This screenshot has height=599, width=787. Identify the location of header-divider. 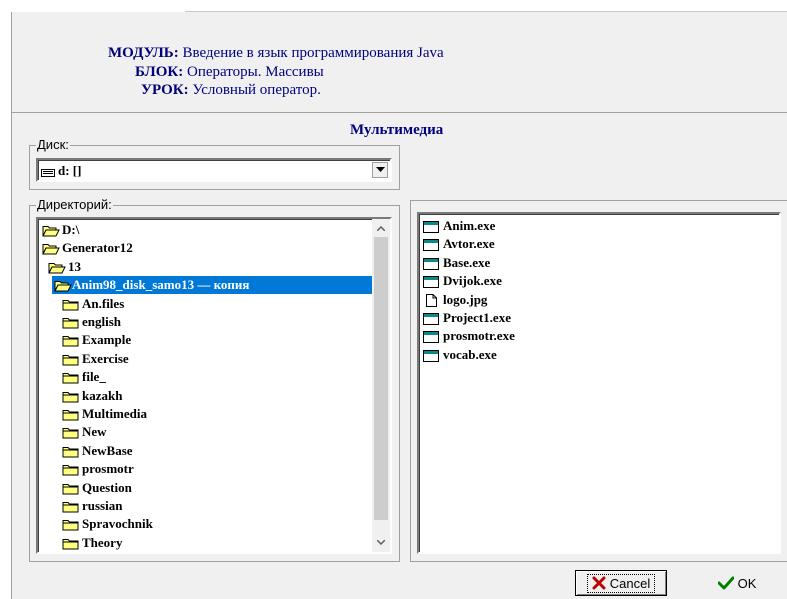
(399, 112).